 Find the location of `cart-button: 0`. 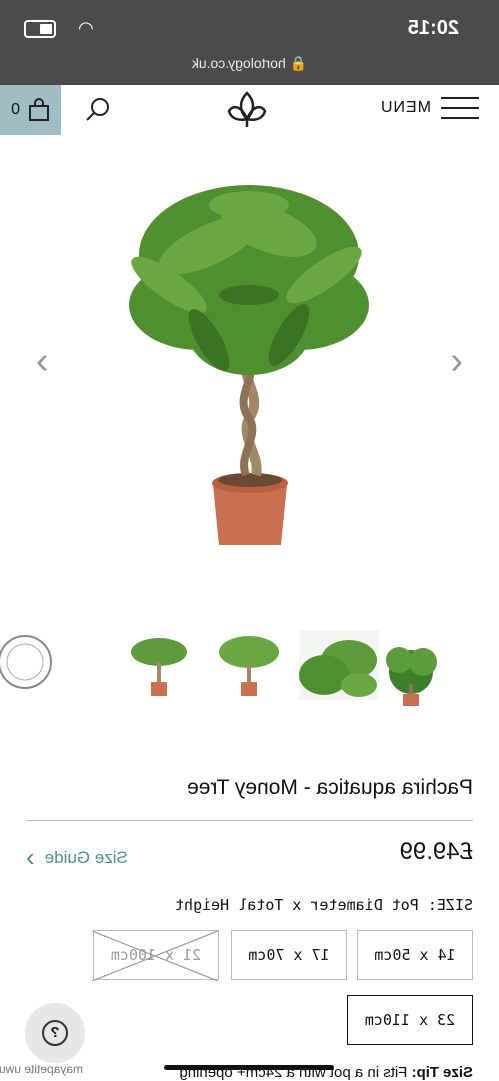

cart-button: 0 is located at coordinates (30, 110).